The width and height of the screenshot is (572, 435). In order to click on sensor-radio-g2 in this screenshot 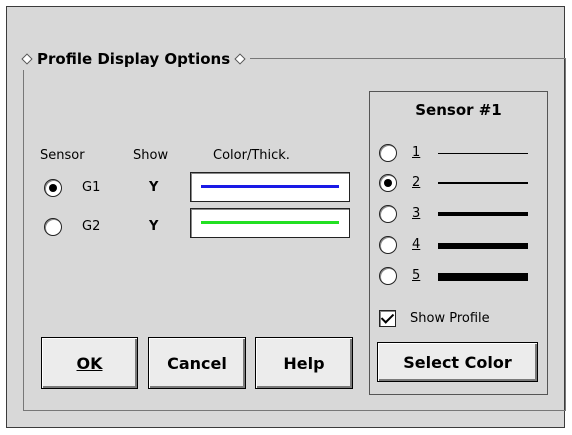, I will do `click(53, 227)`.